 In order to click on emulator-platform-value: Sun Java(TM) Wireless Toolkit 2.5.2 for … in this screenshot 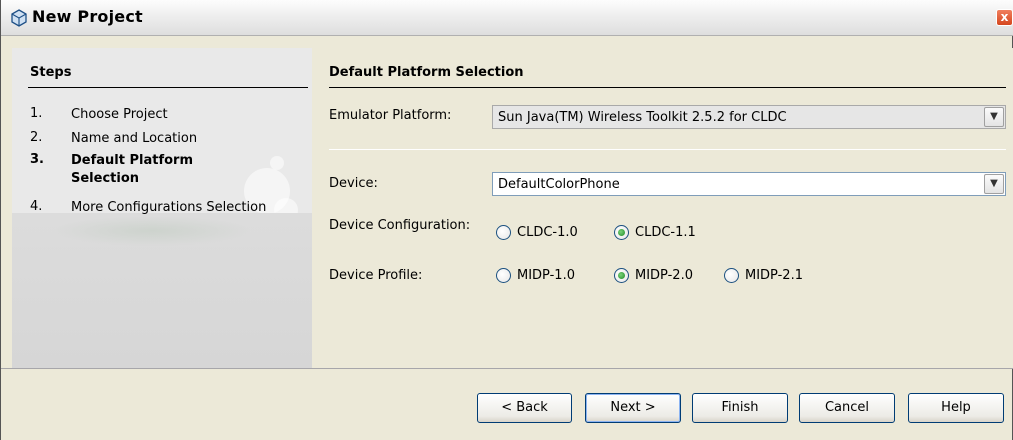, I will do `click(642, 117)`.